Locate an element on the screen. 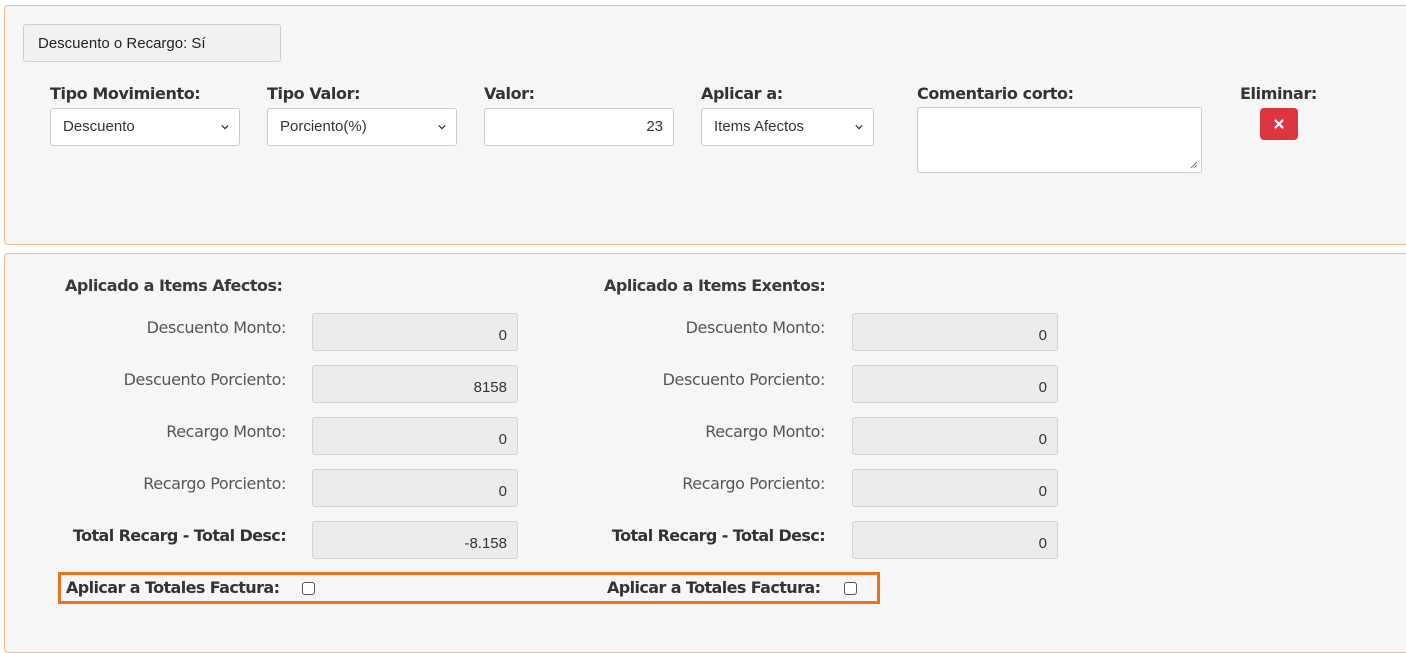  aplicar-a-value: Items Afectos is located at coordinates (759, 126).